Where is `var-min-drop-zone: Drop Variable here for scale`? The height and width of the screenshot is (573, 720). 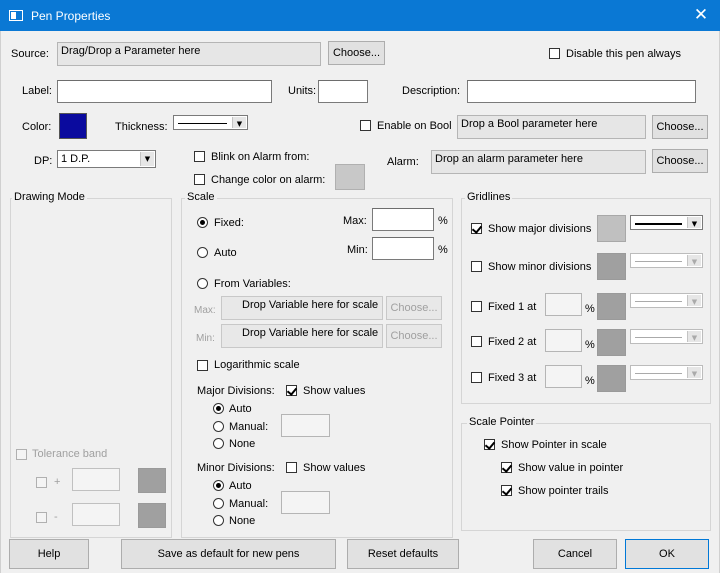
var-min-drop-zone: Drop Variable here for scale is located at coordinates (302, 336).